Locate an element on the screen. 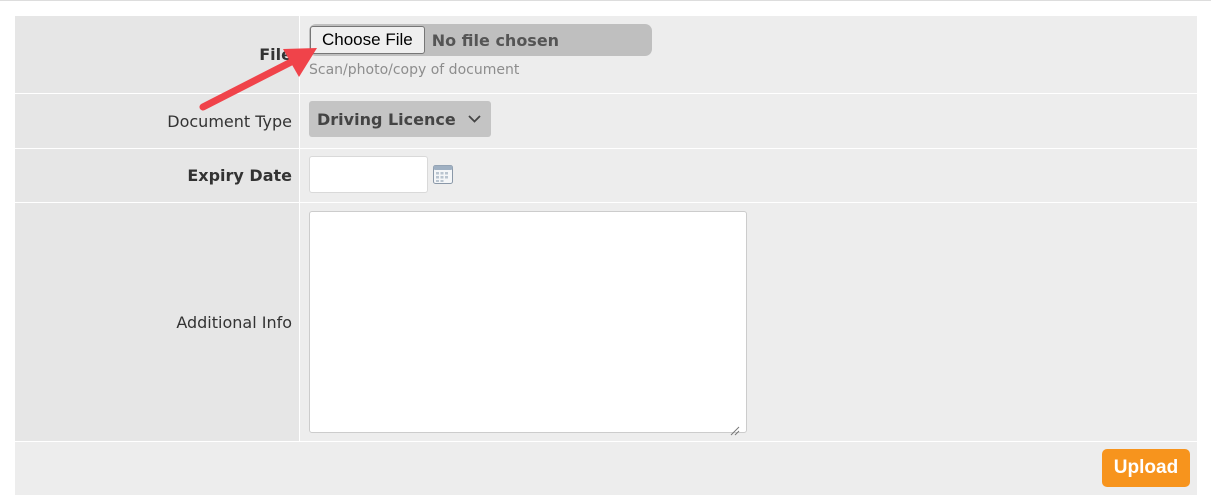 The height and width of the screenshot is (500, 1211). document-type-label: Document Type is located at coordinates (229, 121).